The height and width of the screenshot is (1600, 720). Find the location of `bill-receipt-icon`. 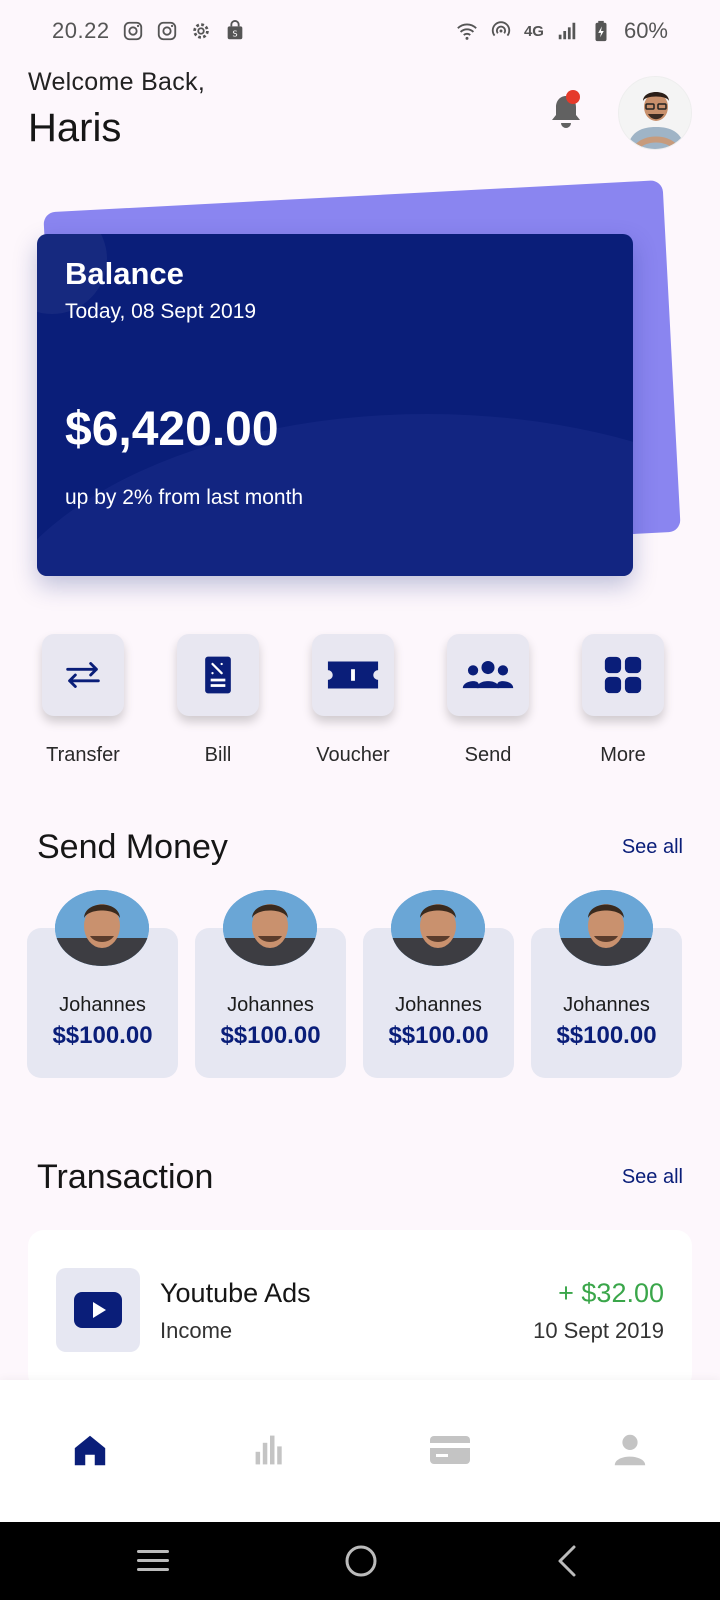

bill-receipt-icon is located at coordinates (218, 675).